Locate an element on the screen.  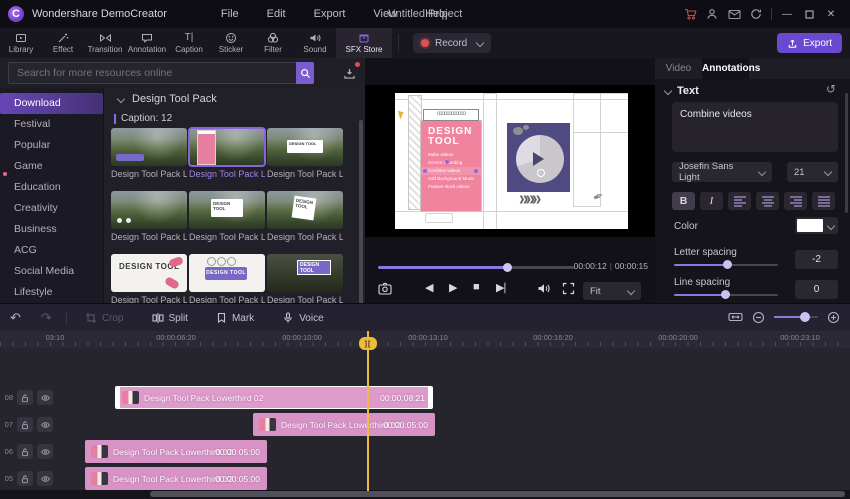
menu-file: File is located at coordinates (230, 14).